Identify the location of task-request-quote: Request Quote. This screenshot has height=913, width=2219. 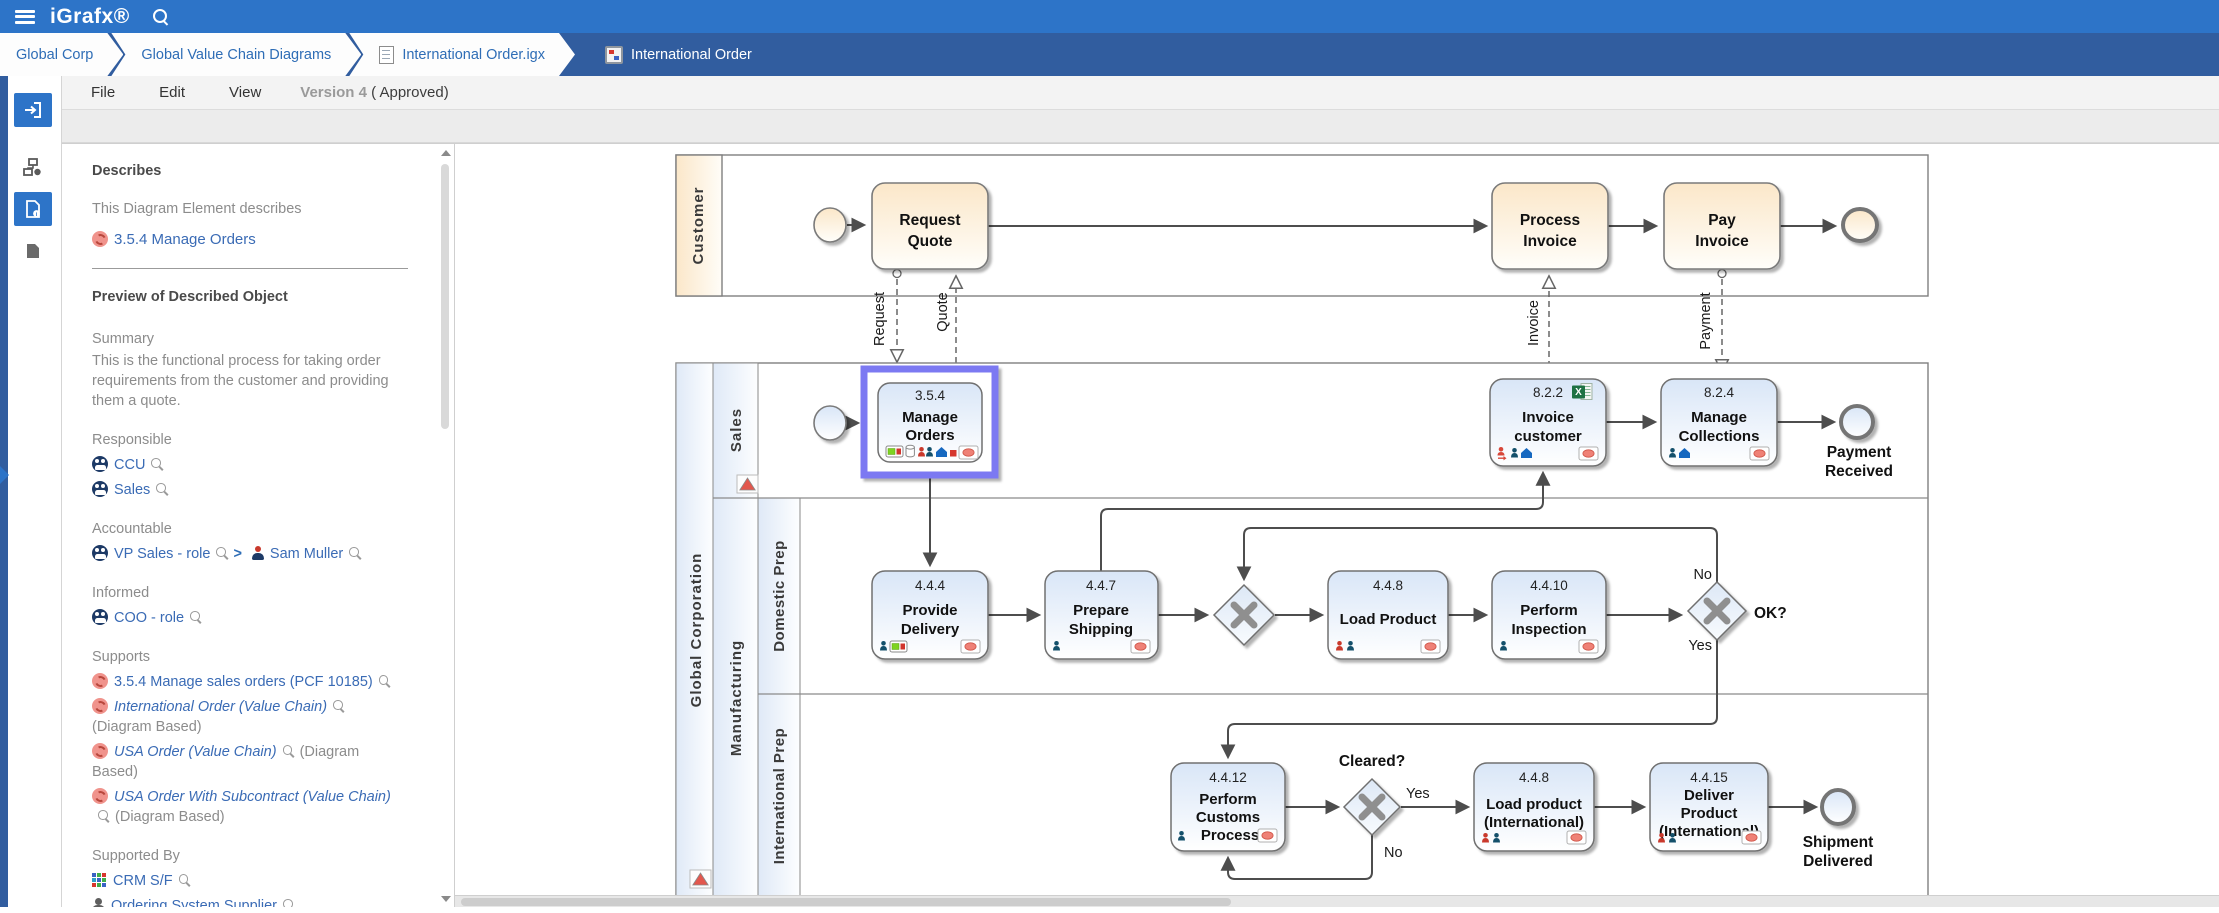
(930, 226).